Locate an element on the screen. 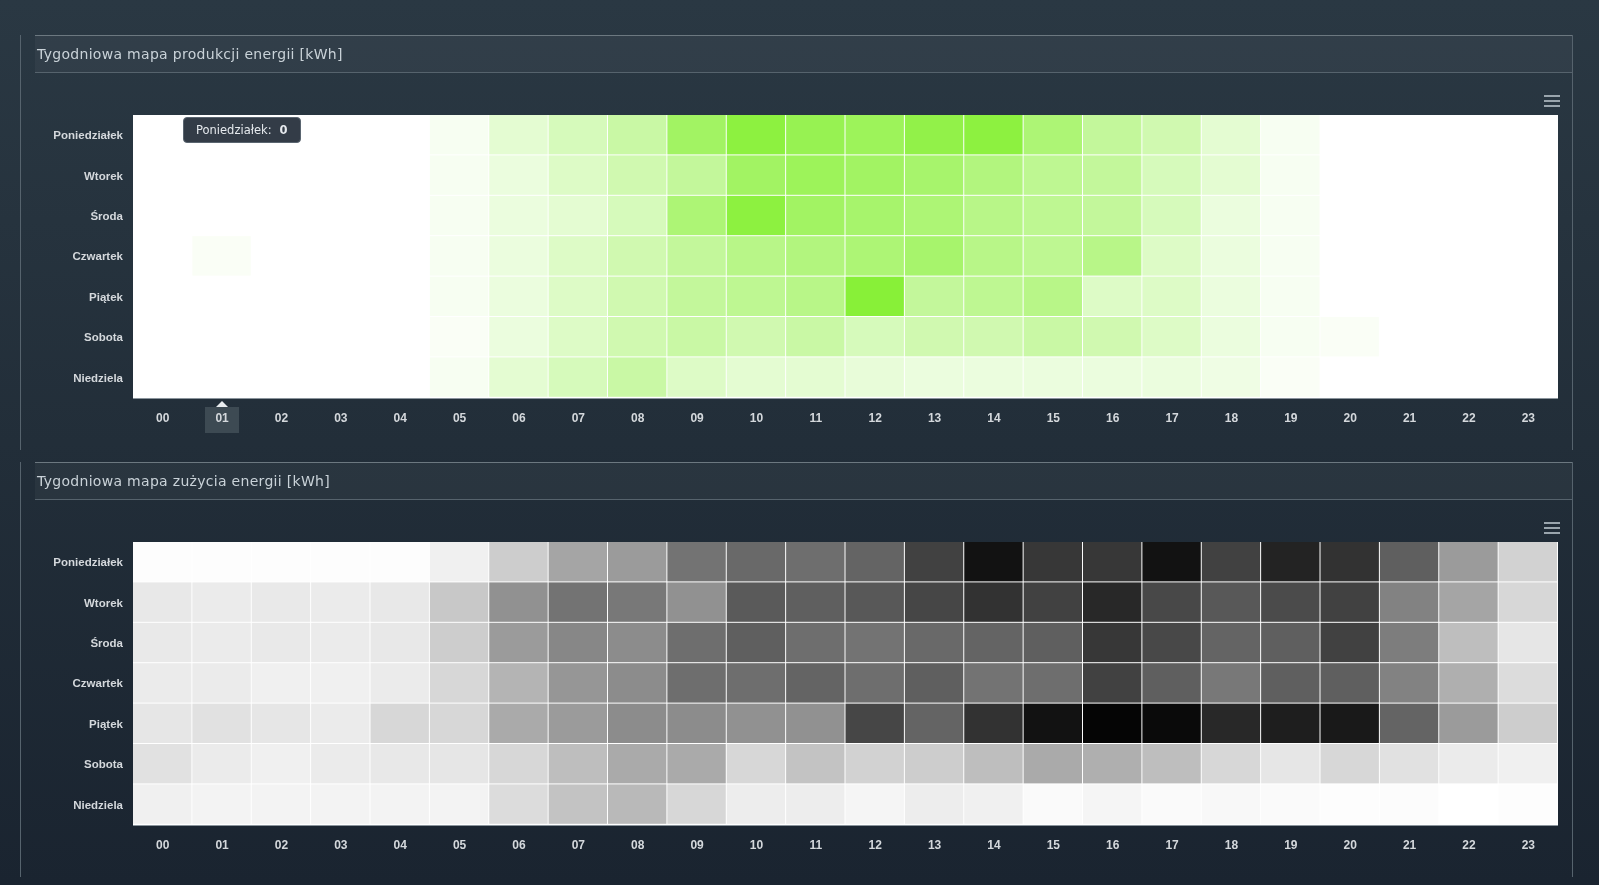 The image size is (1599, 885). tooltip-label: Poniedziałek: is located at coordinates (234, 130).